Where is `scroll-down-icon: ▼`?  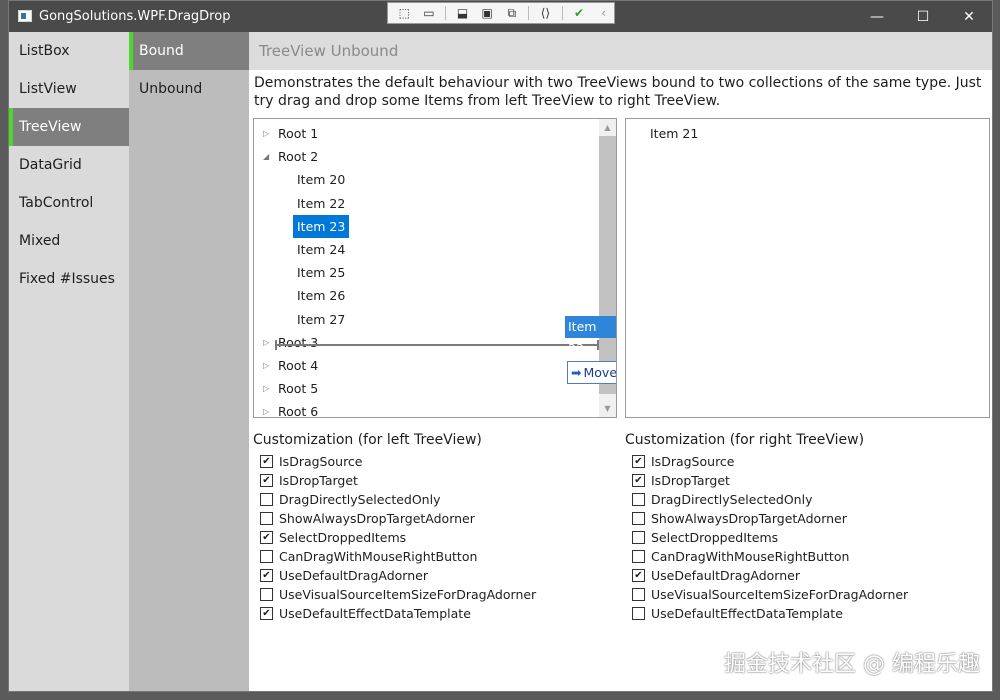
scroll-down-icon: ▼ is located at coordinates (607, 408).